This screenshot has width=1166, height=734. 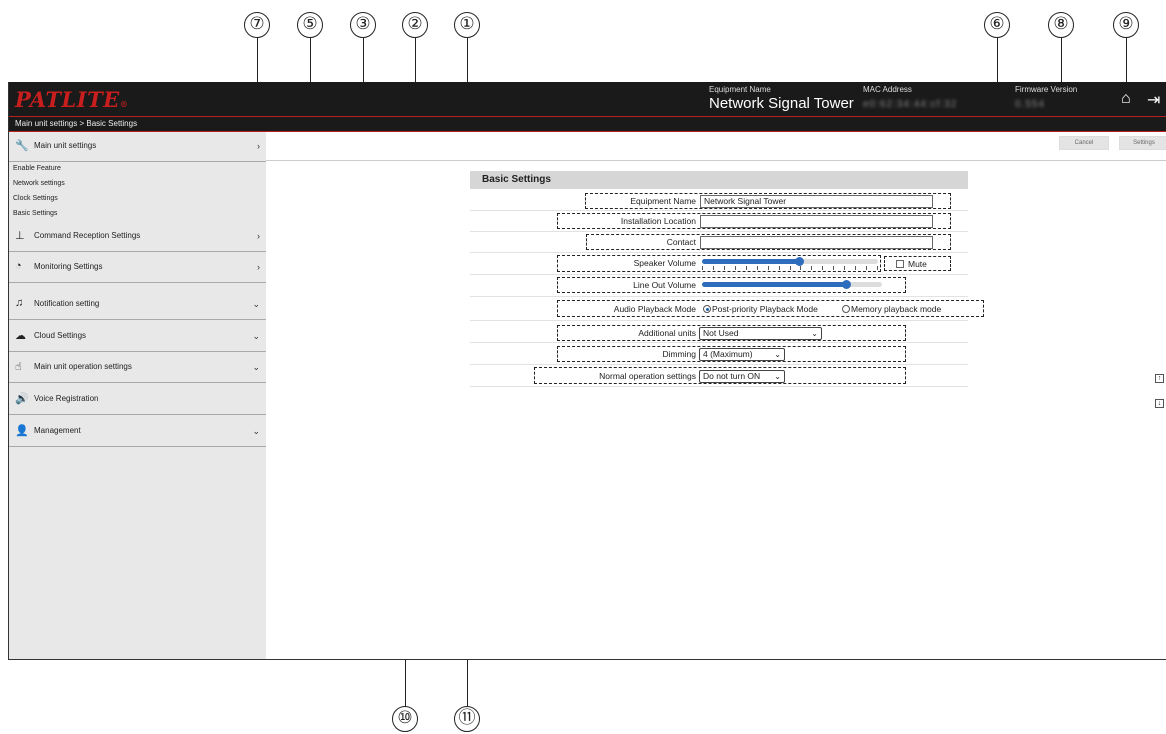 I want to click on callout-3: ③, so click(x=363, y=25).